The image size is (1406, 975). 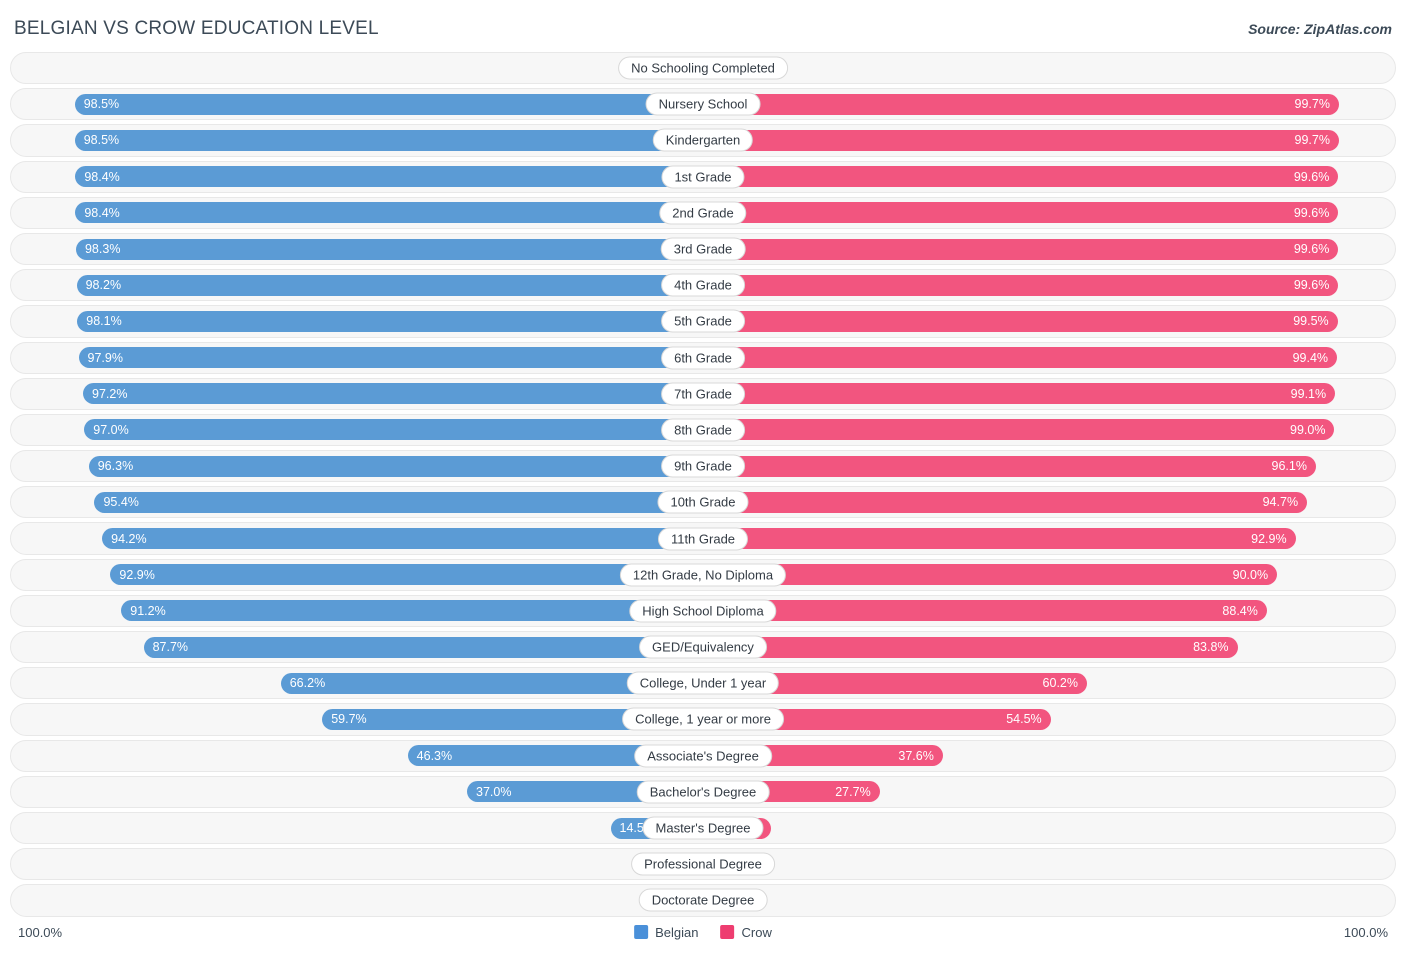 What do you see at coordinates (390, 321) in the screenshot?
I see `bar-belgian: 98.1%` at bounding box center [390, 321].